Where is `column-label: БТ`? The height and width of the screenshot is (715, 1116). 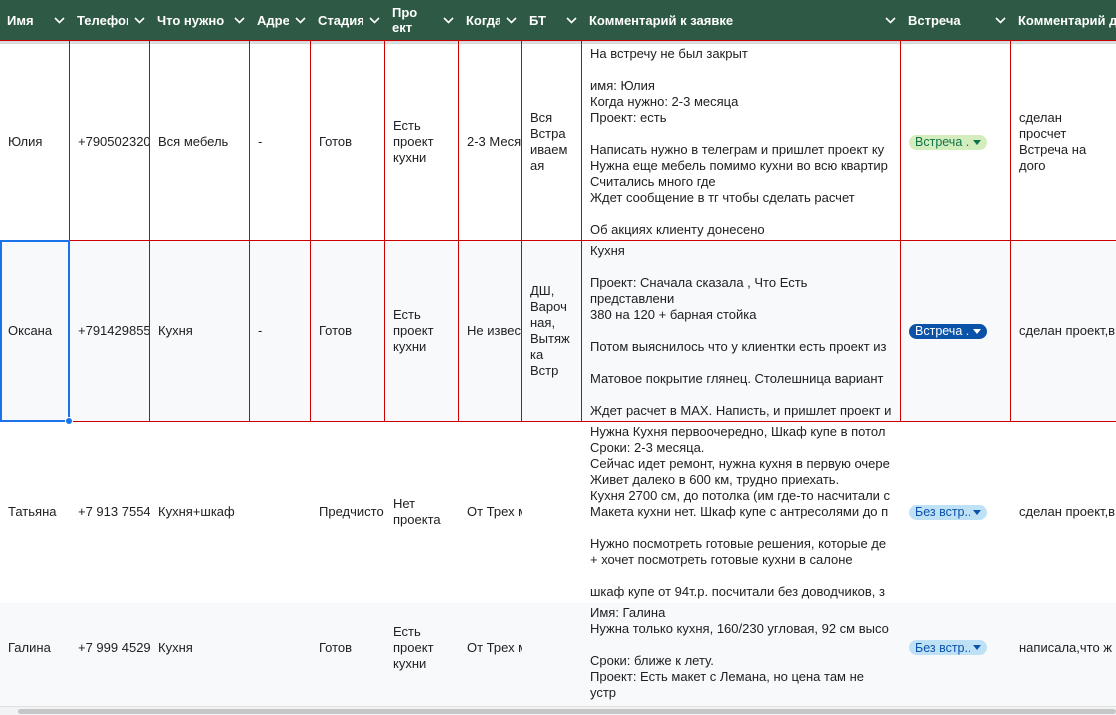
column-label: БТ is located at coordinates (537, 20).